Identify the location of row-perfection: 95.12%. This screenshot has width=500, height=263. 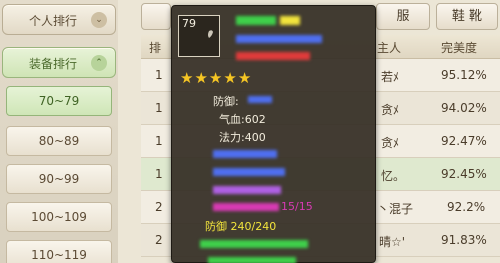
(464, 75).